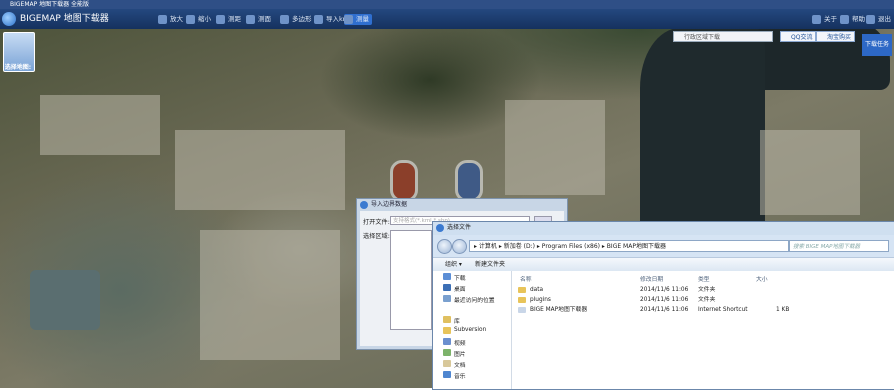 This screenshot has width=894, height=390. Describe the element at coordinates (844, 19) in the screenshot. I see `help-icon` at that location.